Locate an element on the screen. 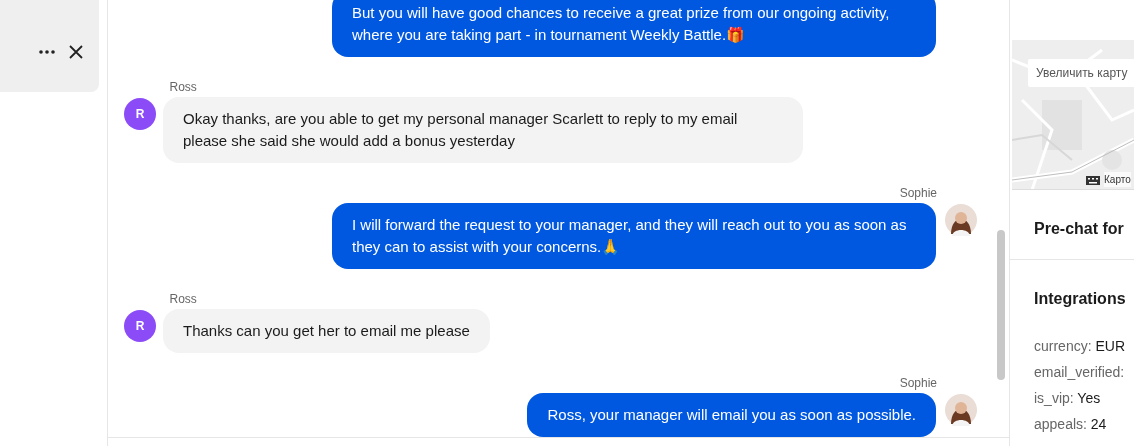  keyboard-icon is located at coordinates (1093, 180).